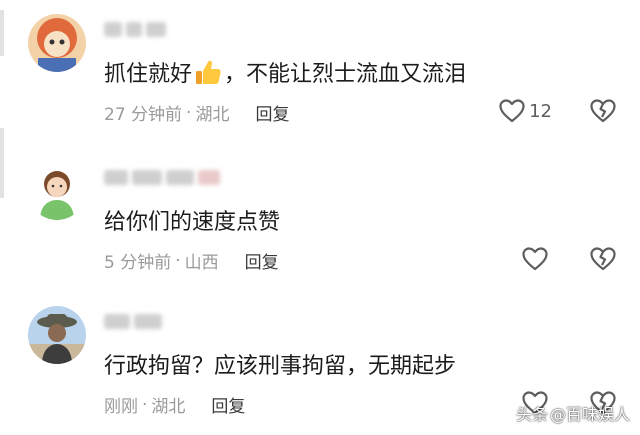 The height and width of the screenshot is (435, 640). I want to click on comment-meta: 5 分钟前 · 山西 回复, so click(191, 261).